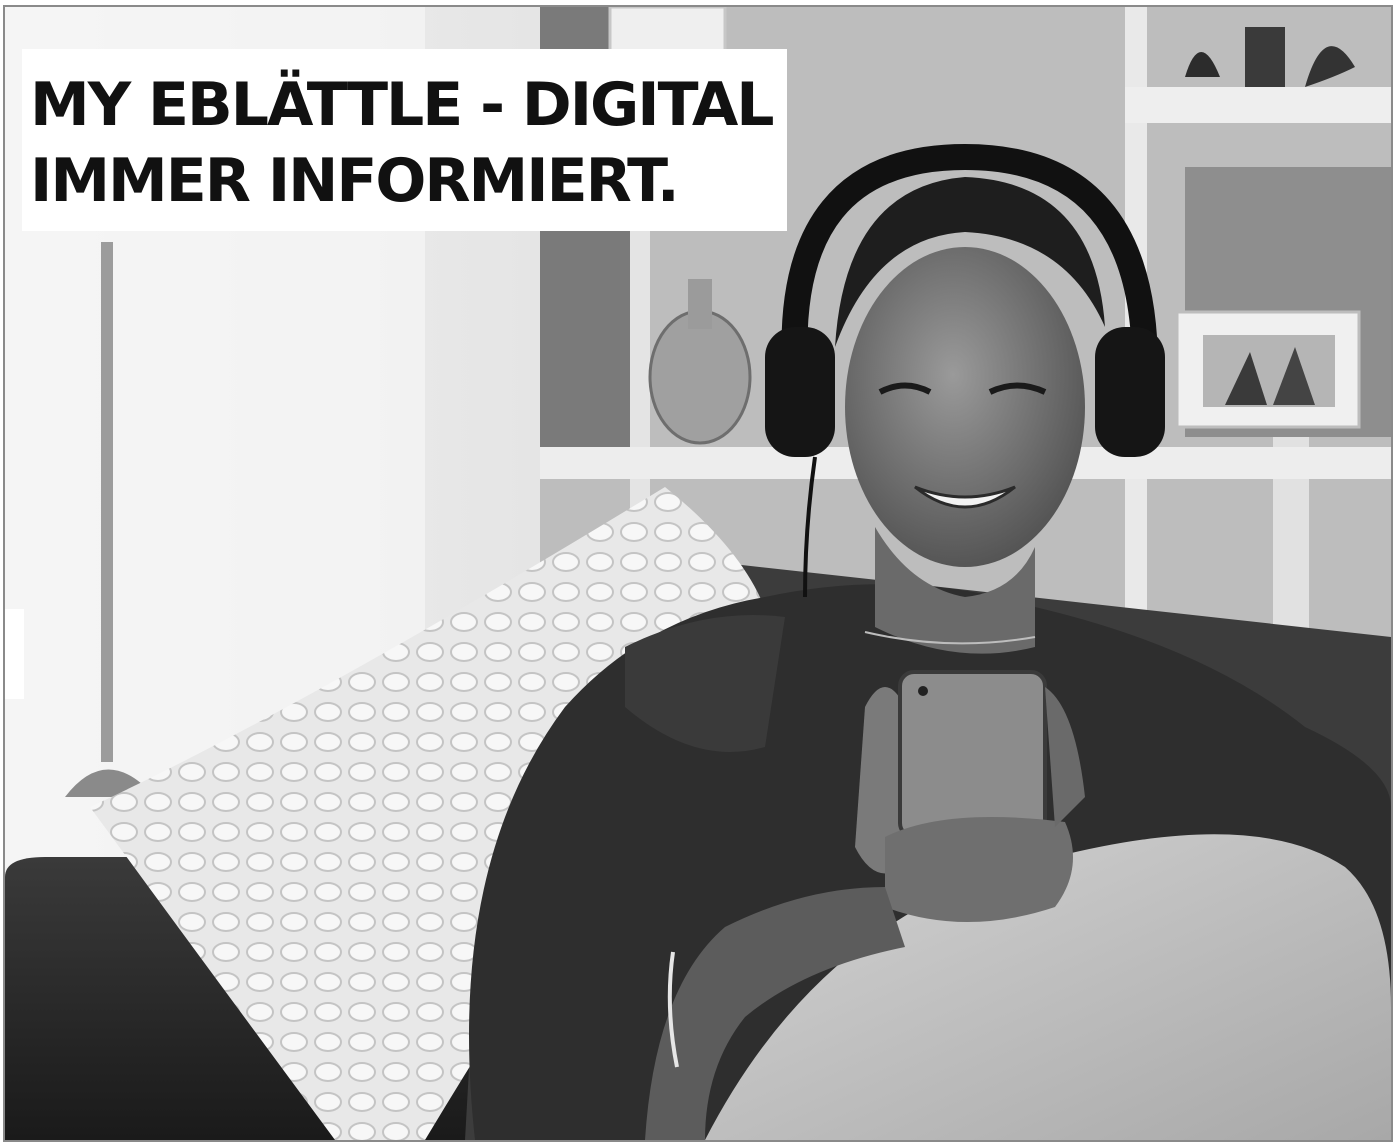 This screenshot has width=1400, height=1144. I want to click on headline-box: MY EBLÄTTLE - DIGITAL IMMER INFORMIERT., so click(404, 140).